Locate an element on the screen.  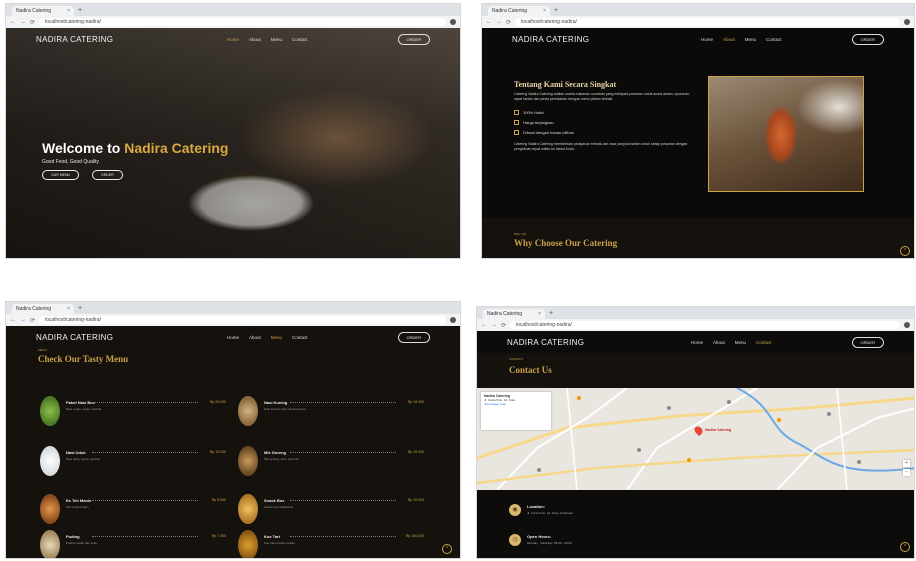
menu-item-name: Nasi Kuning is located at coordinates (276, 402).